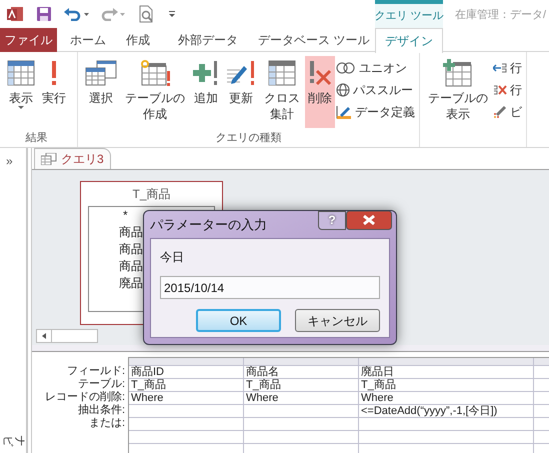 The image size is (549, 453). I want to click on grid-cell: 商品ID, so click(186, 372).